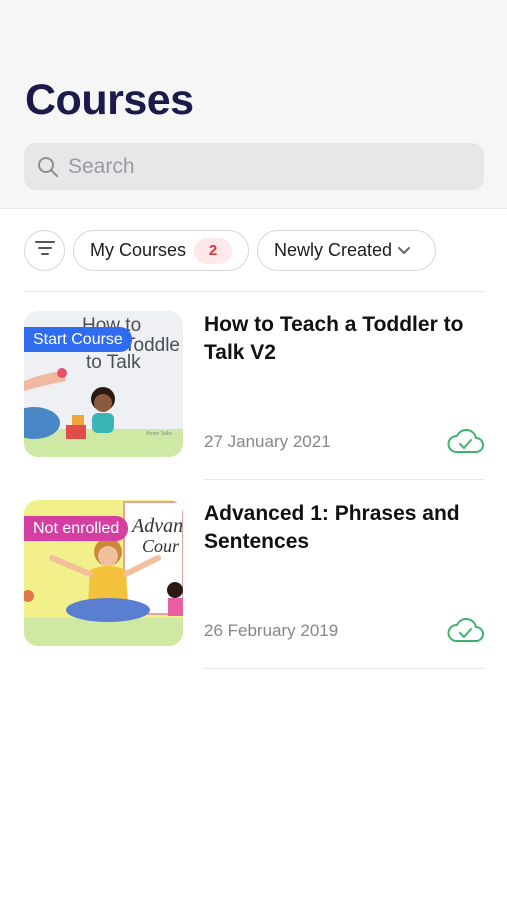 The width and height of the screenshot is (507, 900). What do you see at coordinates (76, 528) in the screenshot?
I see `course-status-badge: Not enrolled` at bounding box center [76, 528].